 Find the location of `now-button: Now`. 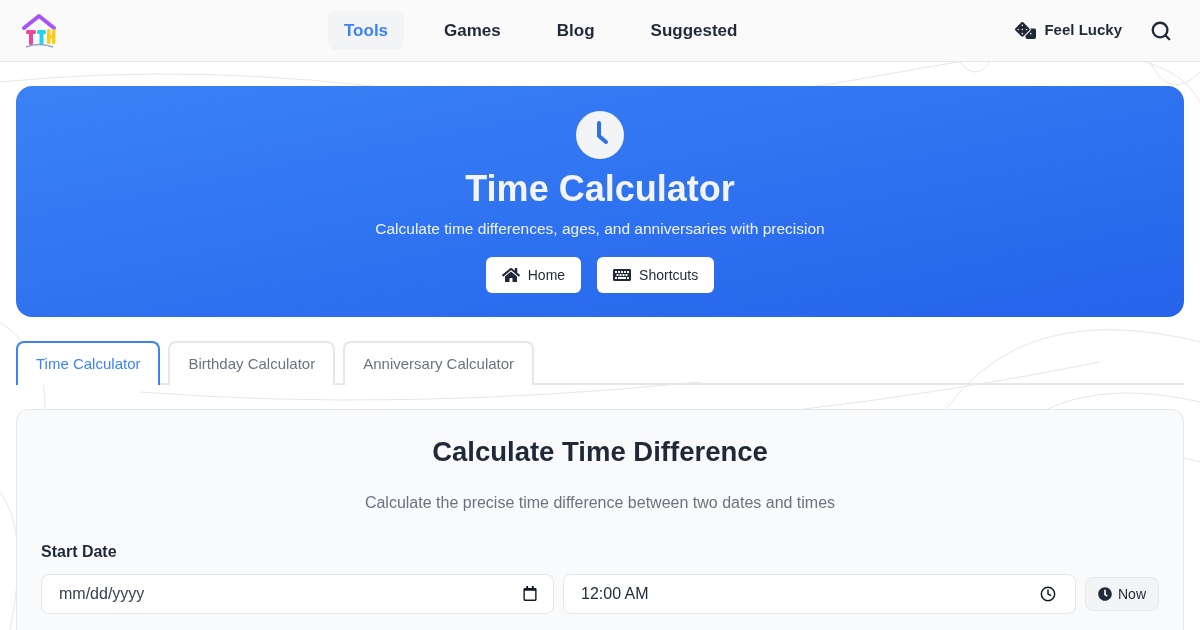

now-button: Now is located at coordinates (1122, 594).